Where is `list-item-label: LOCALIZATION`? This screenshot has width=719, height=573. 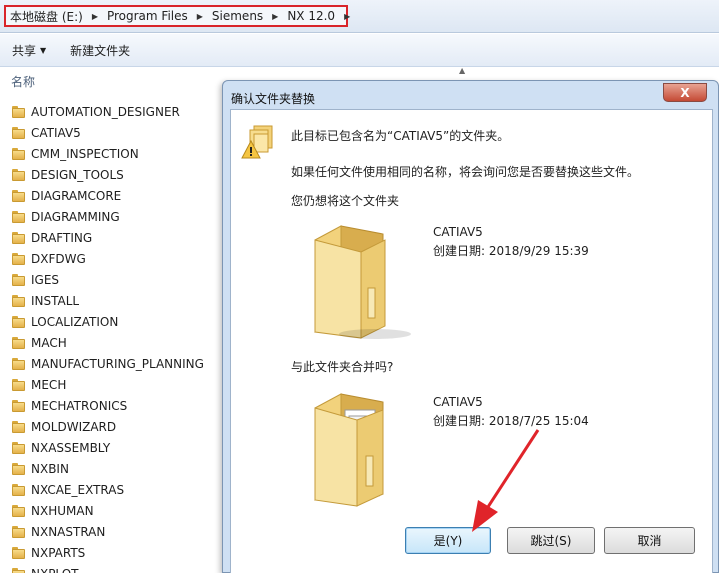
list-item-label: LOCALIZATION is located at coordinates (75, 321).